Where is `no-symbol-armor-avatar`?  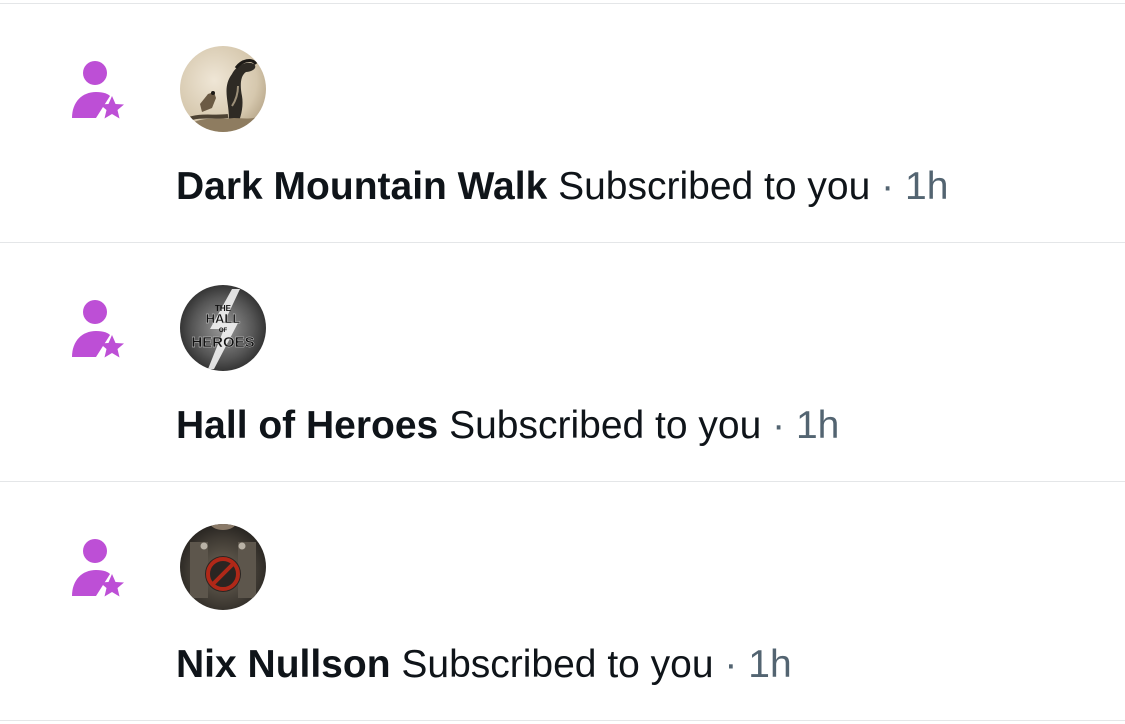
no-symbol-armor-avatar is located at coordinates (223, 567).